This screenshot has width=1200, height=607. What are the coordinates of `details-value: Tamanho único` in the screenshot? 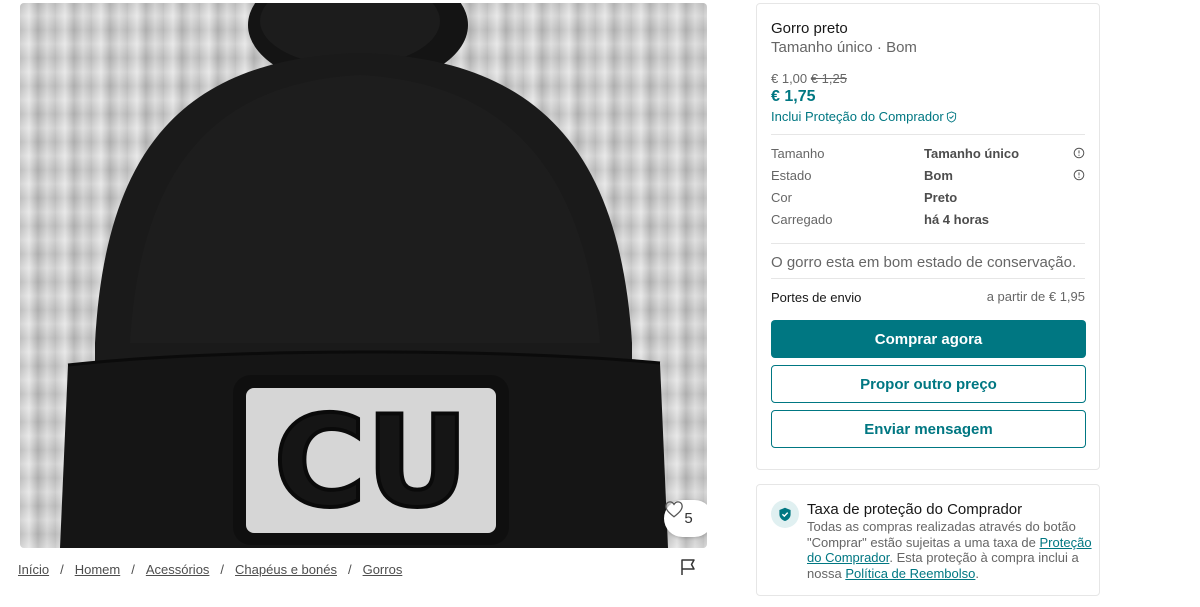 It's located at (972, 153).